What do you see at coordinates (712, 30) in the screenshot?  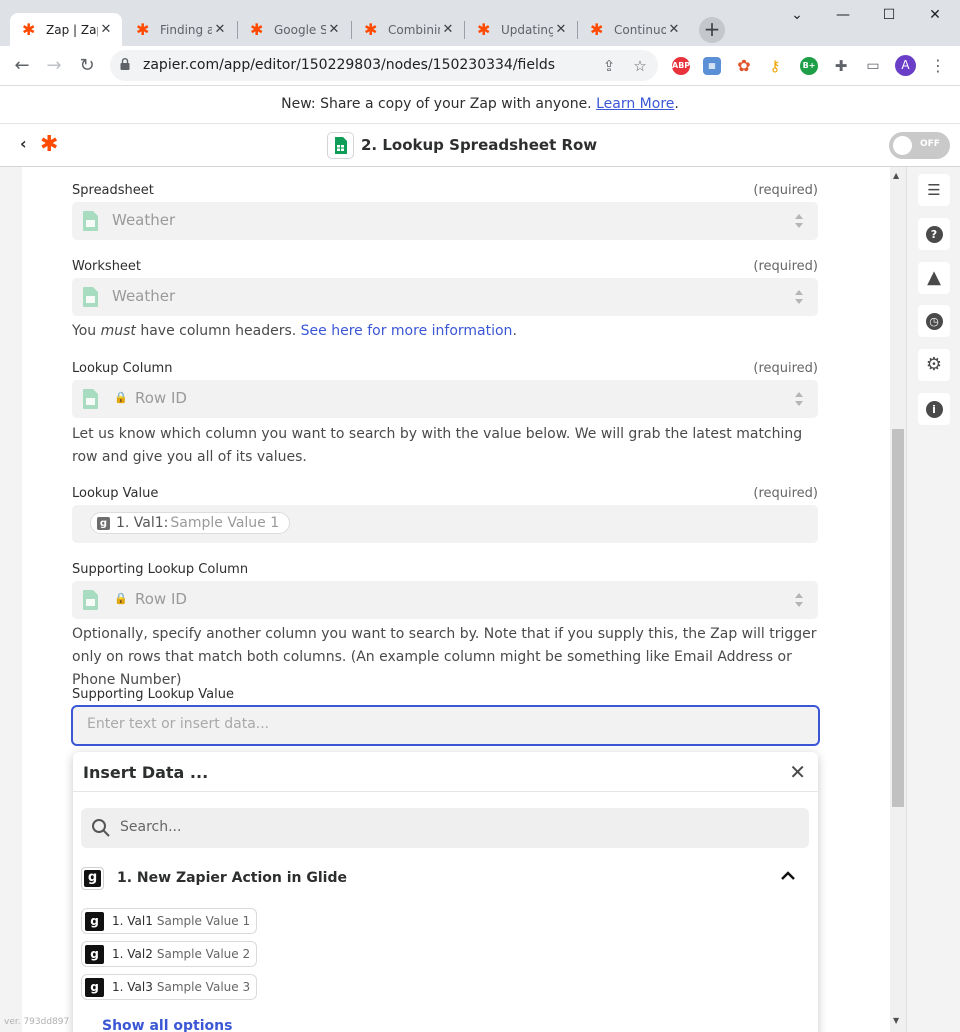 I see `new-tab-button: +` at bounding box center [712, 30].